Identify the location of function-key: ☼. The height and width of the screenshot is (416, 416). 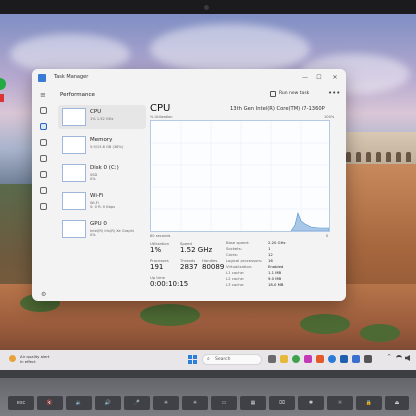
(340, 403).